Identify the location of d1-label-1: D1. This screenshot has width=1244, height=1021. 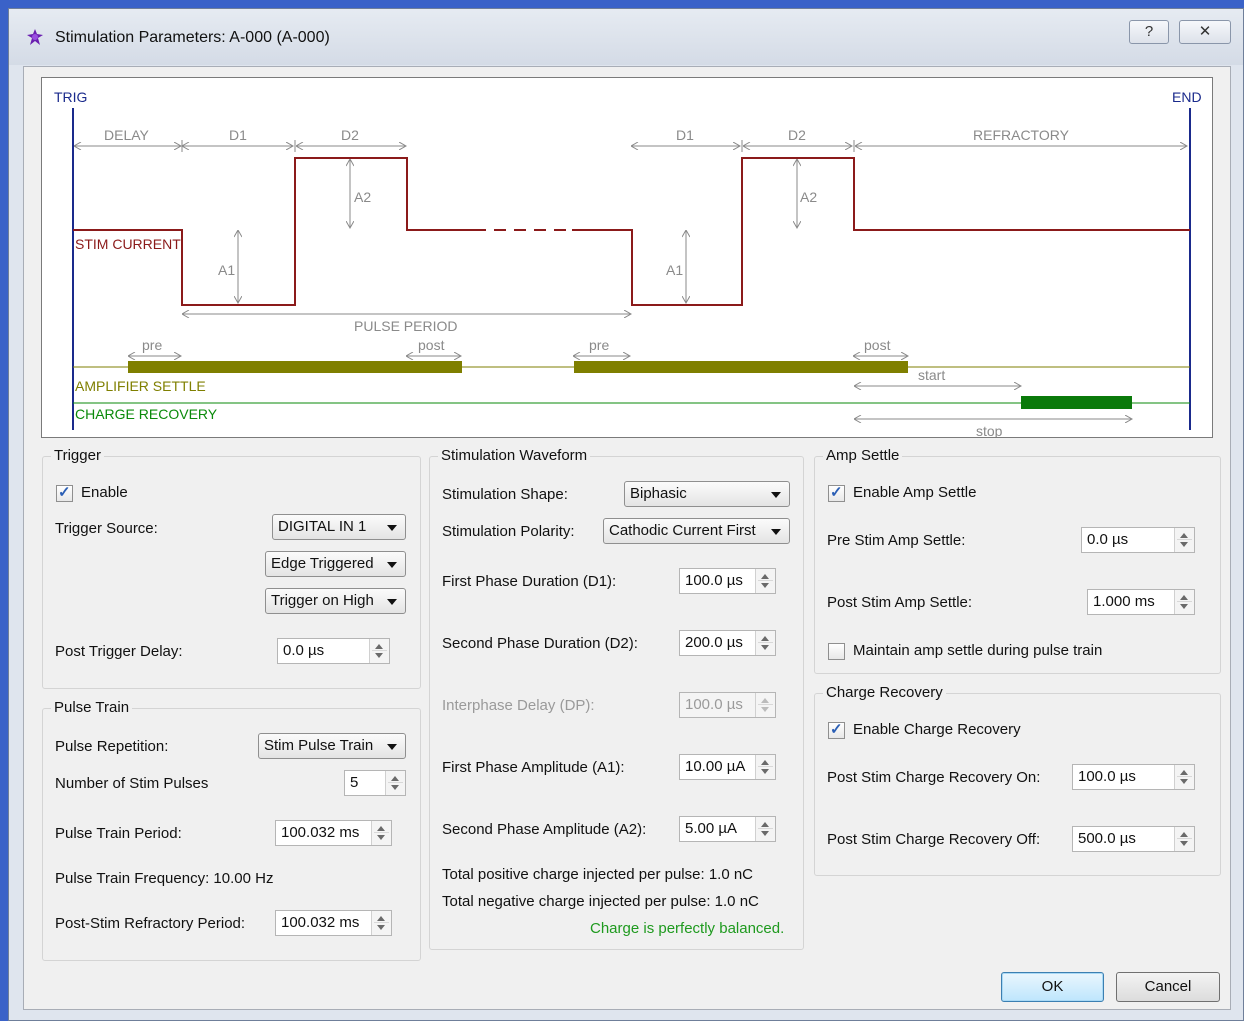
(238, 135).